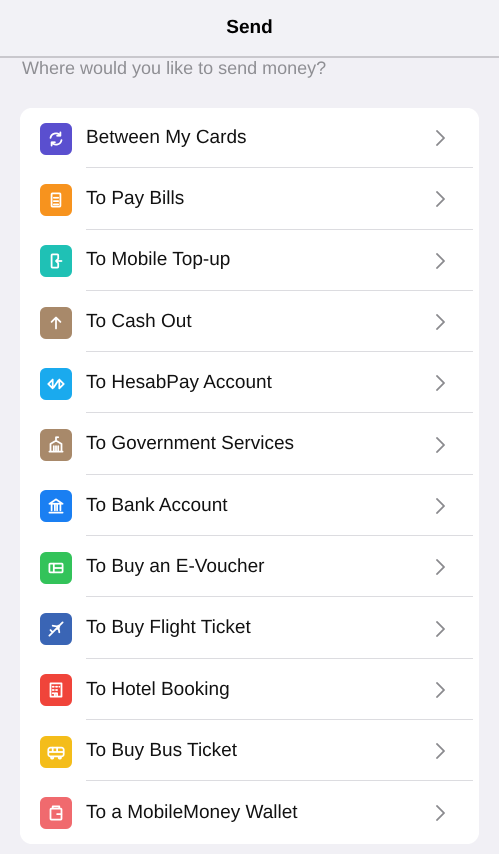 The image size is (499, 854). I want to click on screen-title: Send, so click(249, 28).